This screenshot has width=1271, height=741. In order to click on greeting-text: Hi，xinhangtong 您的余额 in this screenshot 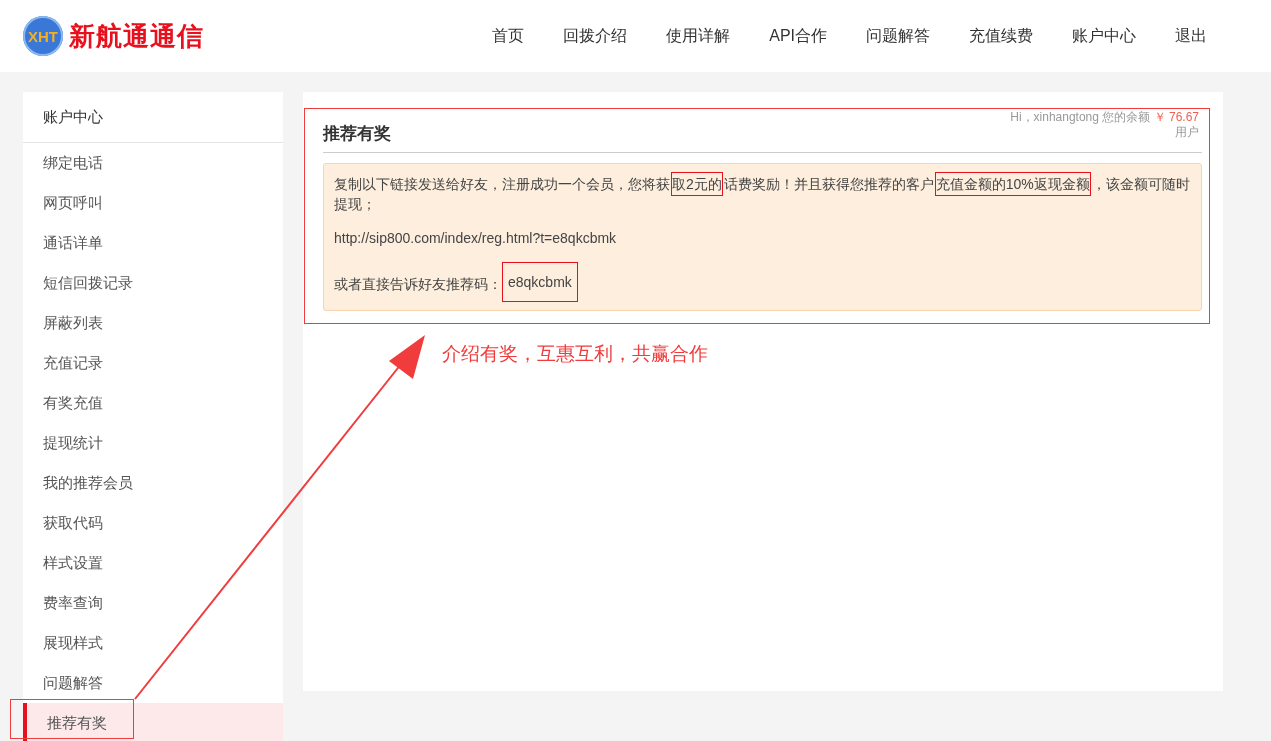, I will do `click(1080, 117)`.